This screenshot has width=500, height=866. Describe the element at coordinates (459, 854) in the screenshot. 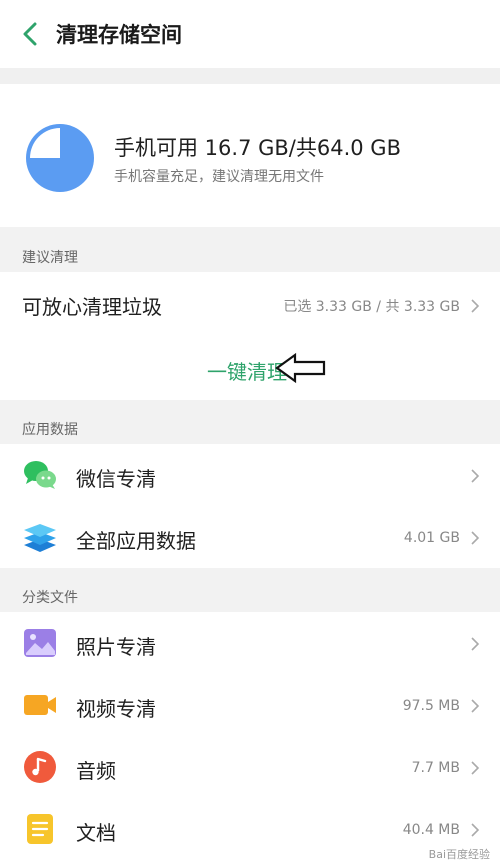

I see `watermark: Bai百度经验` at that location.